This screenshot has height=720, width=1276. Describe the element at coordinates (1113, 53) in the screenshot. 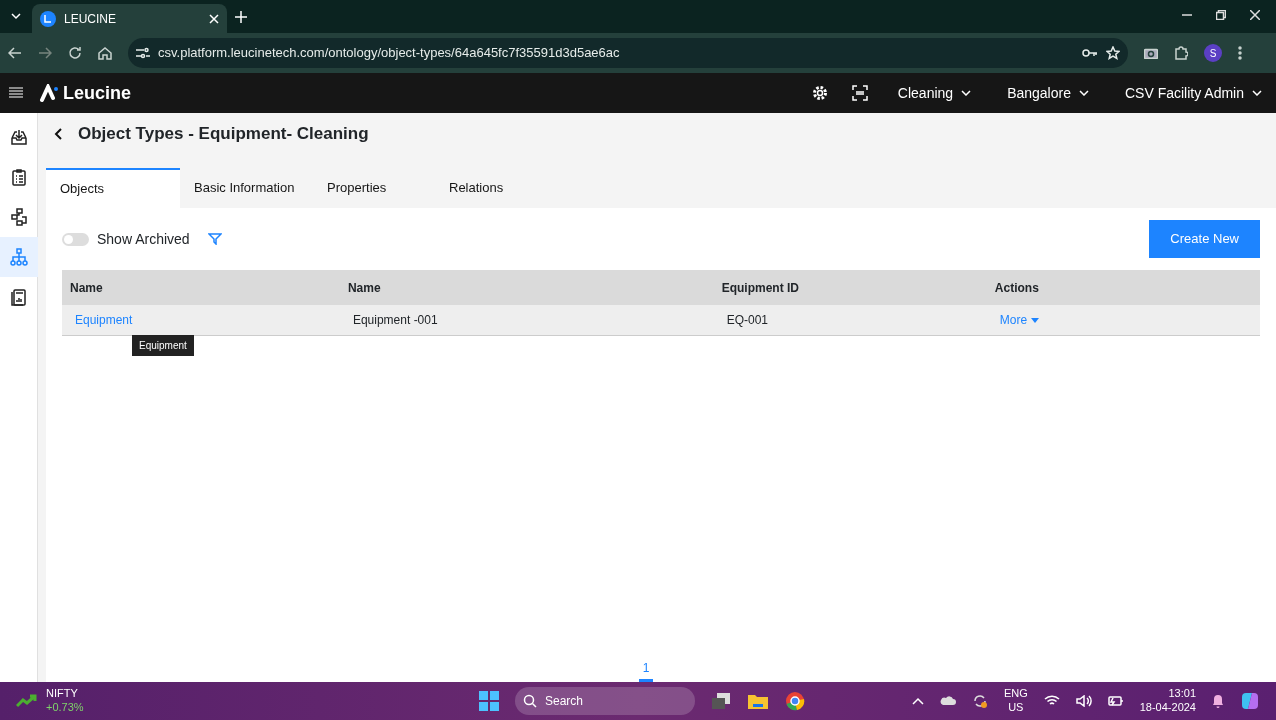

I see `bookmark-star-icon` at that location.